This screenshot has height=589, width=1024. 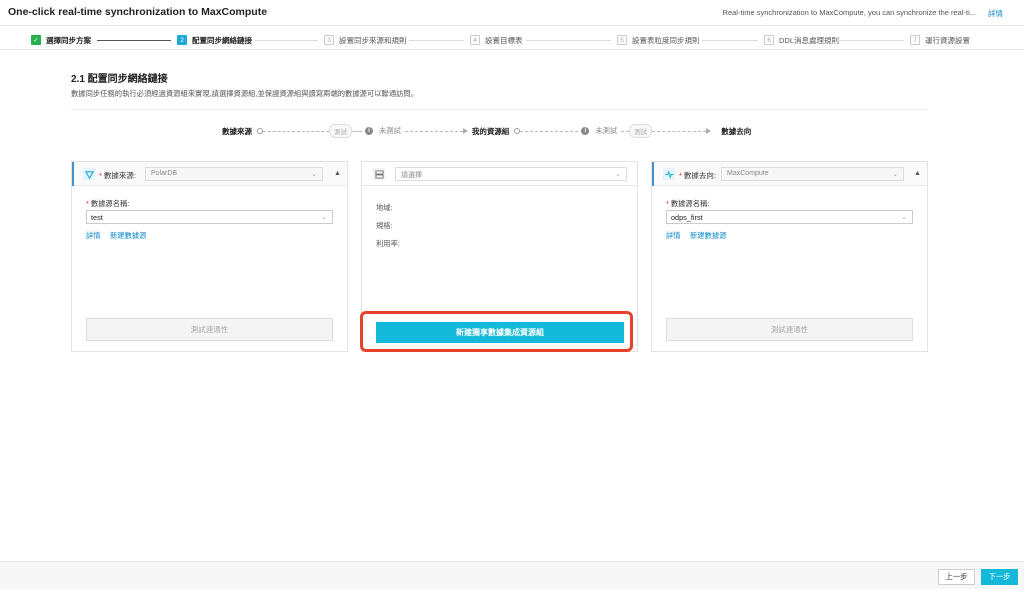 What do you see at coordinates (237, 131) in the screenshot?
I see `flow-source-label: 數據來源` at bounding box center [237, 131].